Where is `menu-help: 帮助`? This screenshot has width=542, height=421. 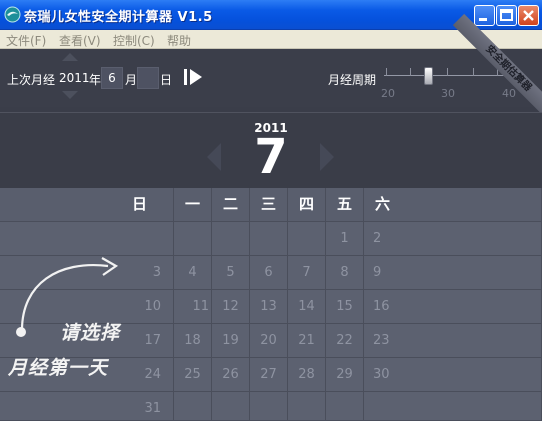 menu-help: 帮助 is located at coordinates (179, 40).